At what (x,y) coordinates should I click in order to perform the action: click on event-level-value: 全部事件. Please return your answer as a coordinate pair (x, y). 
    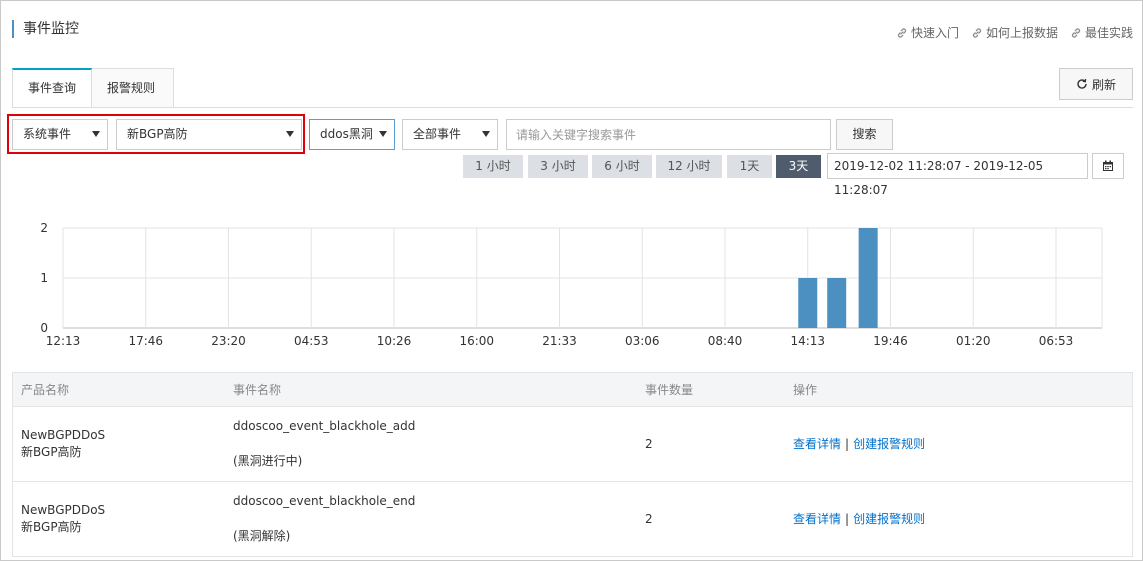
    Looking at the image, I should click on (437, 134).